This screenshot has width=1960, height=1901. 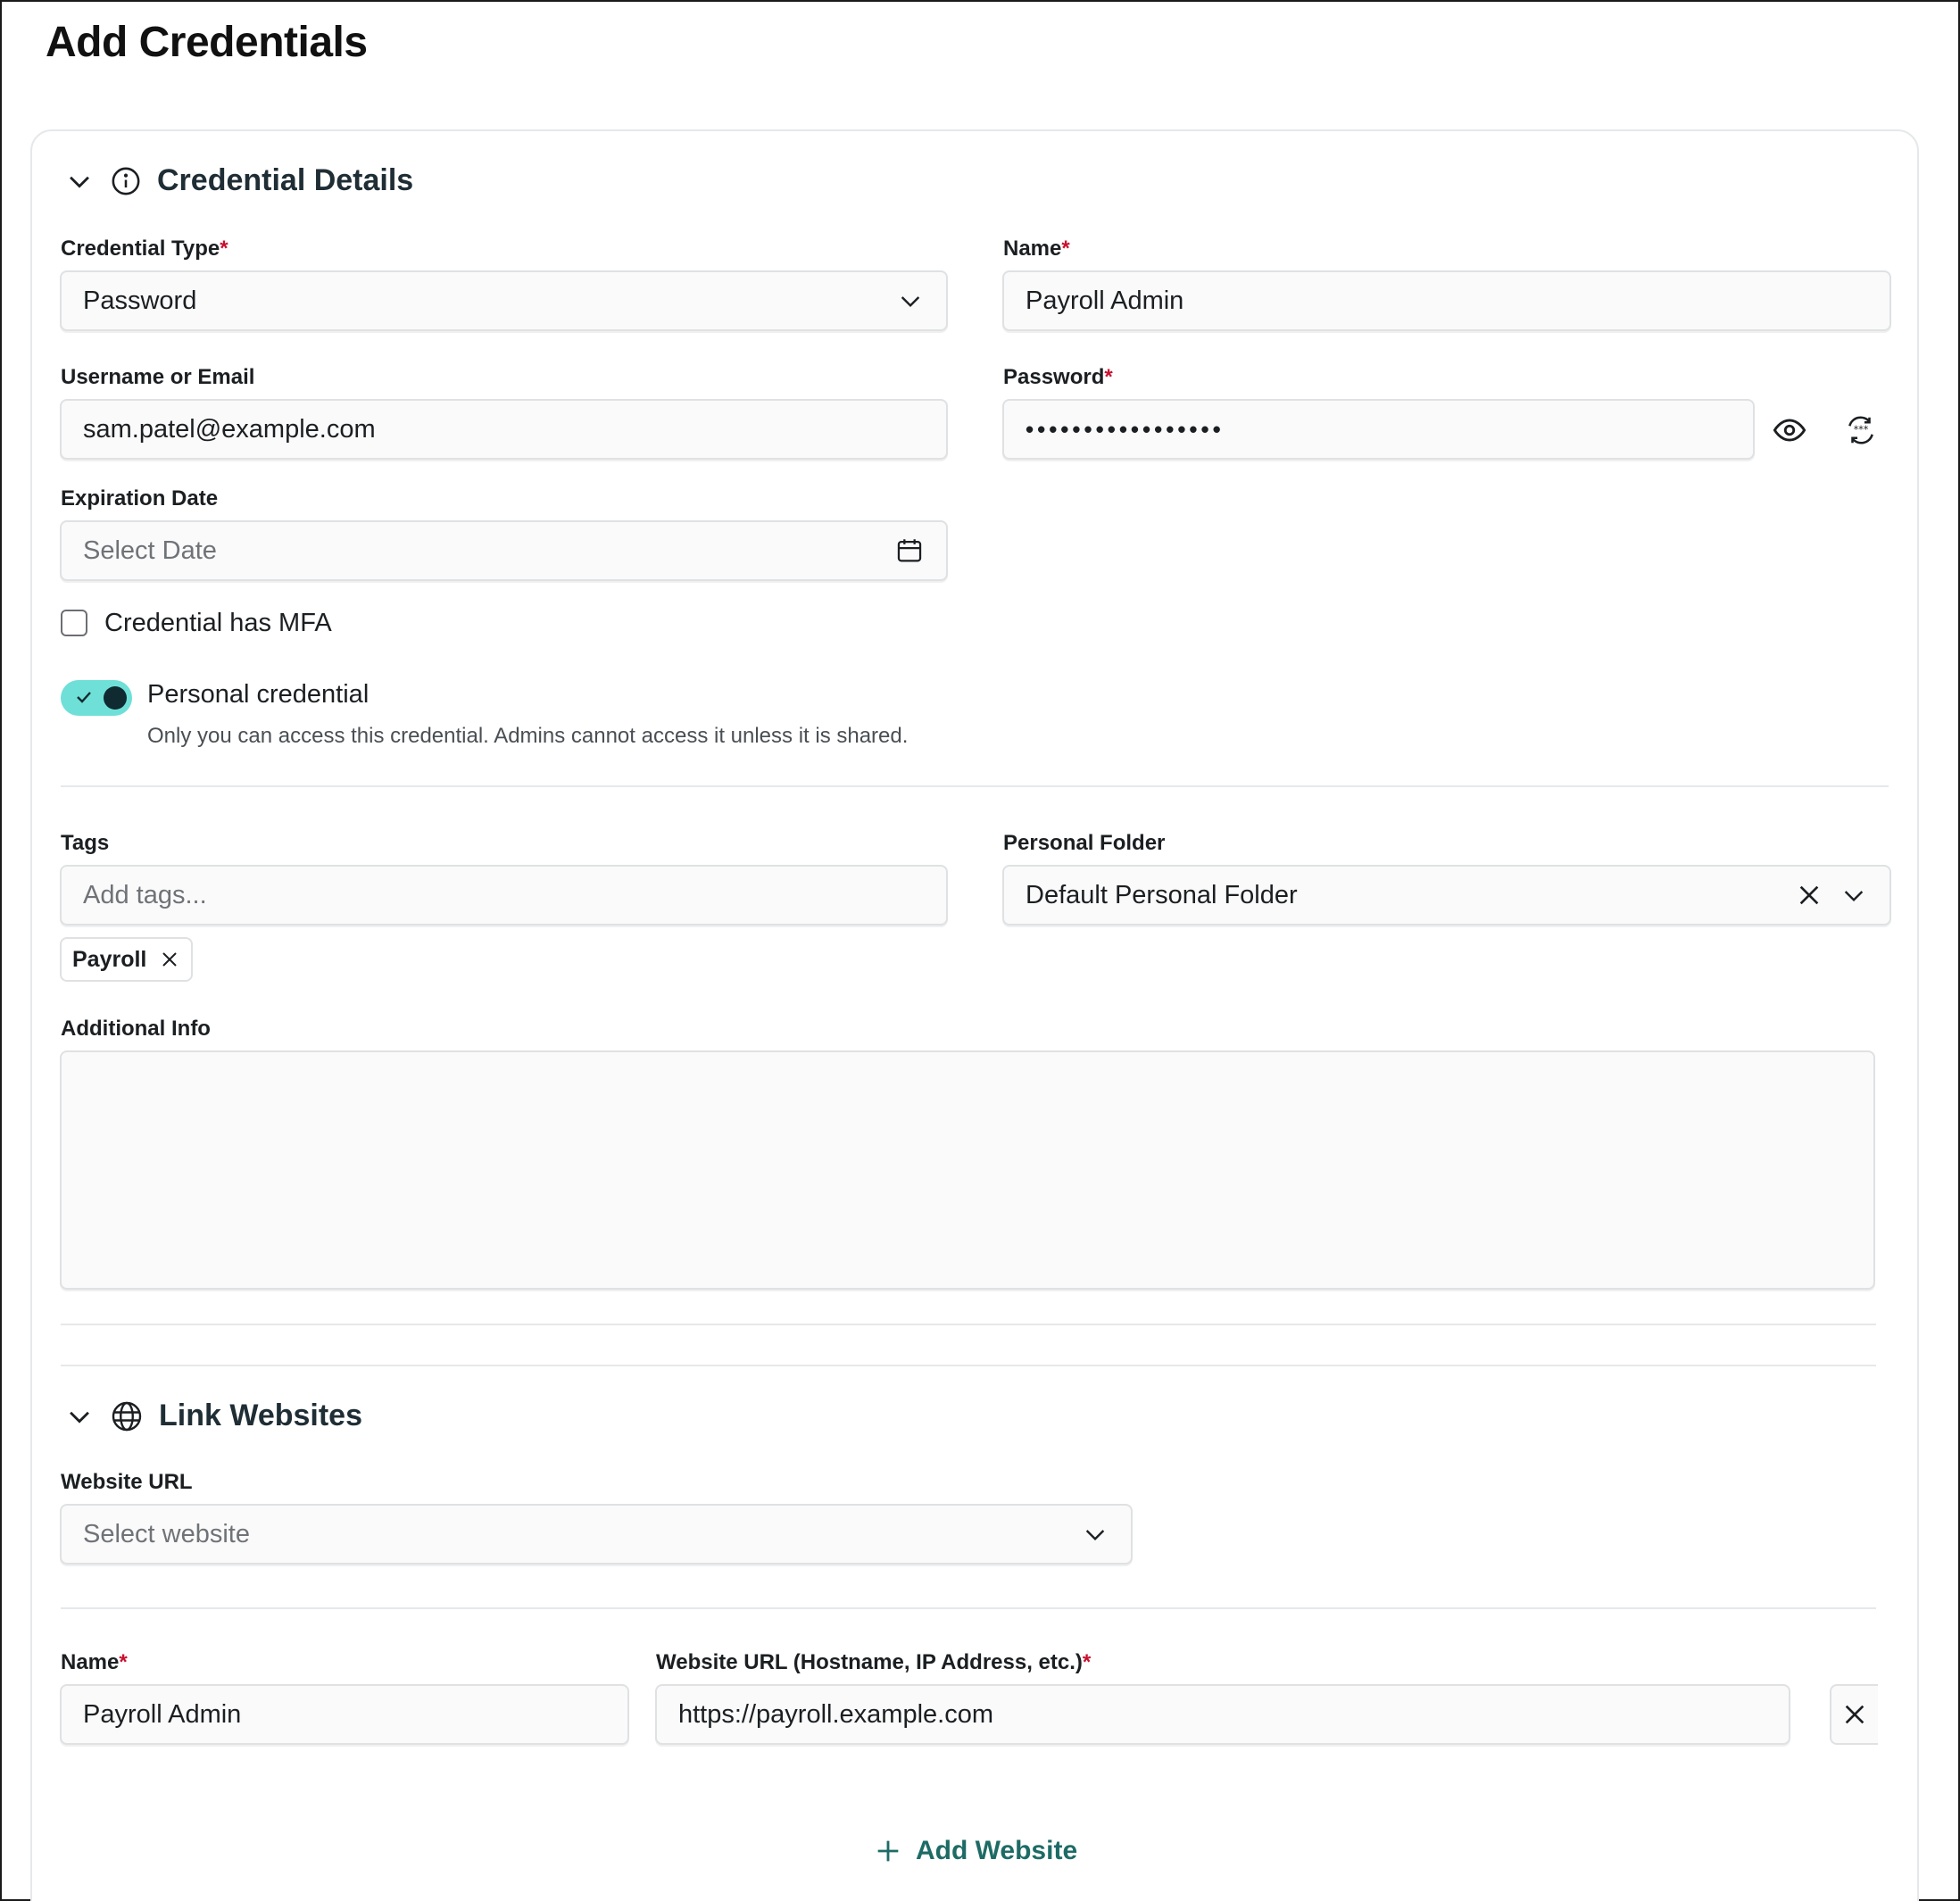 I want to click on section-title-link-websites: Link Websites, so click(x=260, y=1416).